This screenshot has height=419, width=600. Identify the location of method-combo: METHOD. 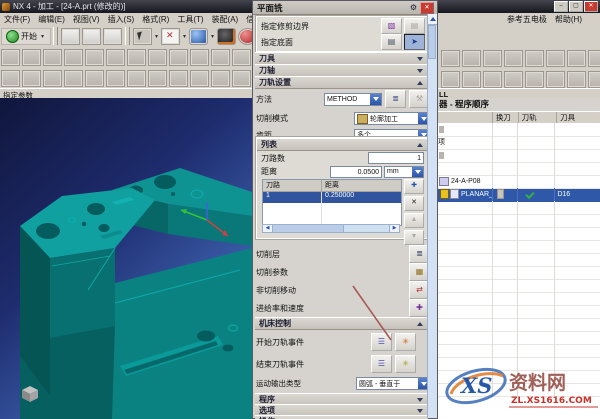
(353, 99).